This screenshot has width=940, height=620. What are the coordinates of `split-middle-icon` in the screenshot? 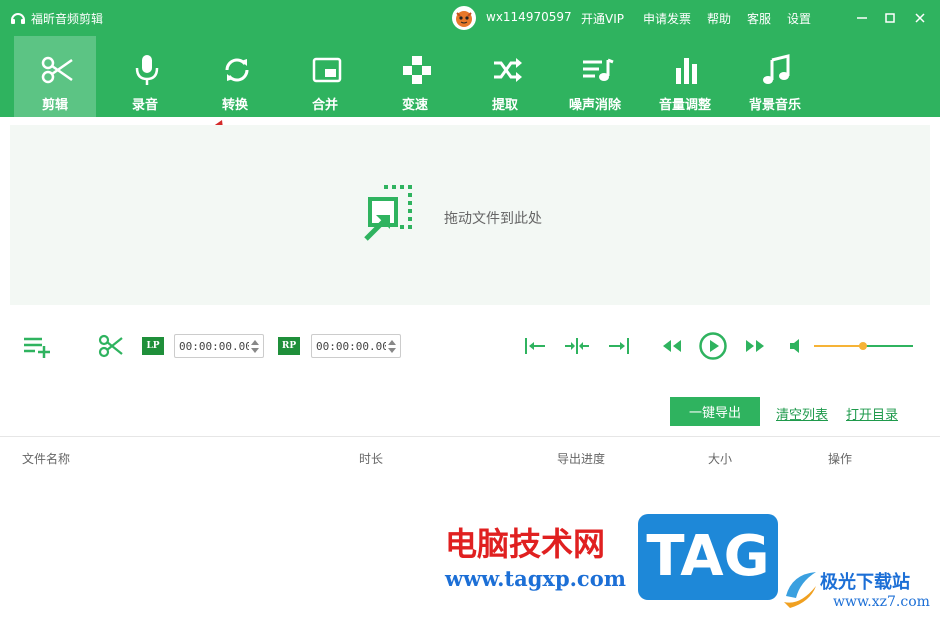 It's located at (577, 346).